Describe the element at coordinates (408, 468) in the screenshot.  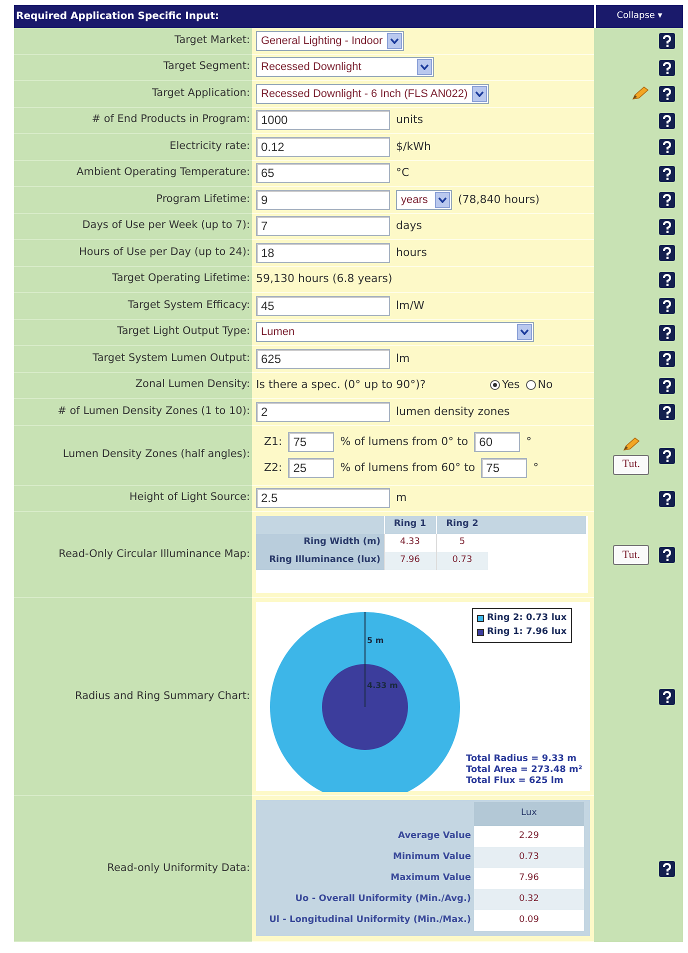
I see `zone-text: % of lumens from 60° to` at that location.